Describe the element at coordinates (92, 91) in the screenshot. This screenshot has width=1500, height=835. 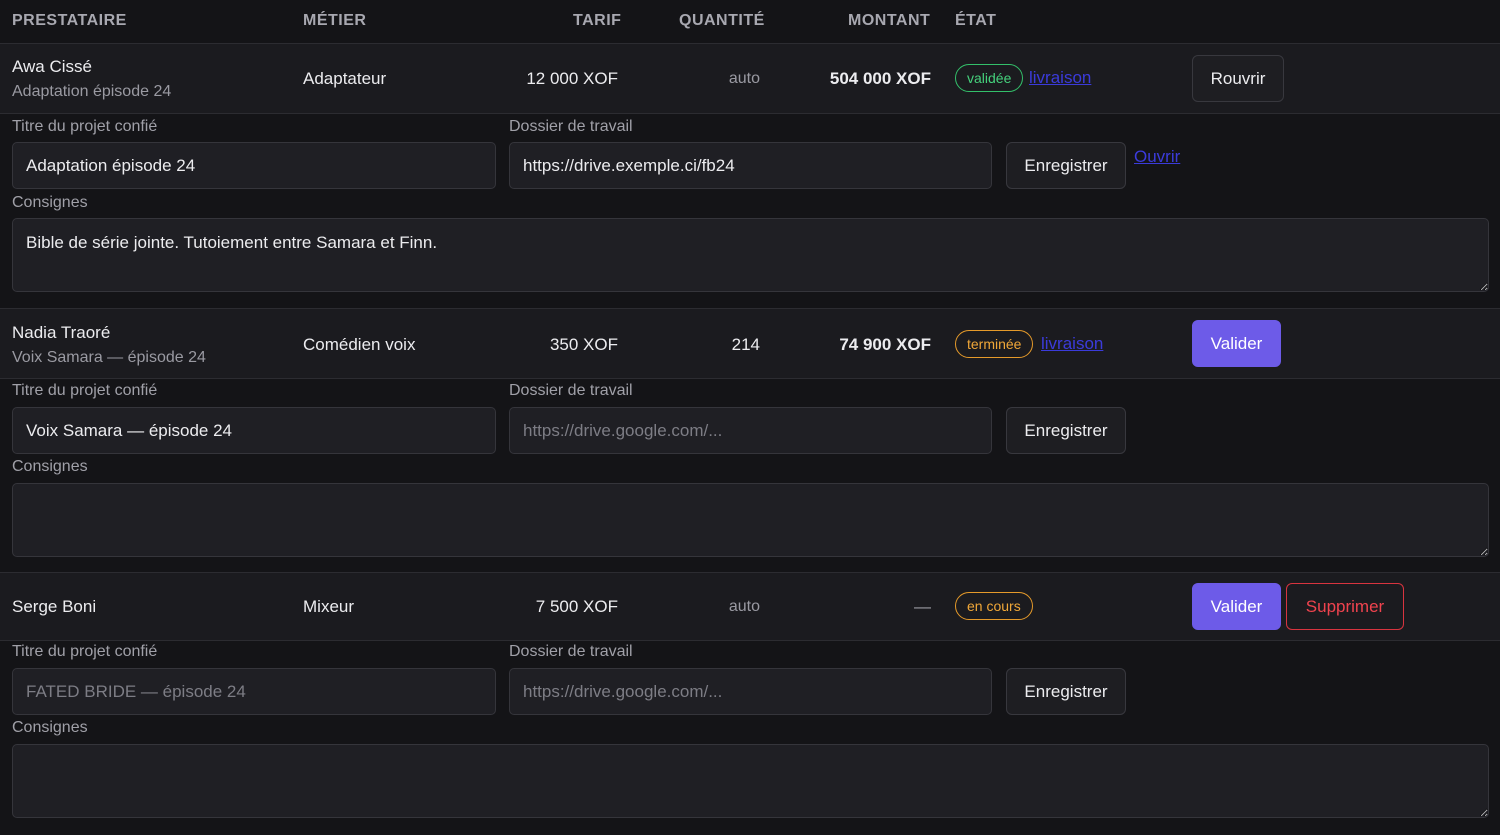
I see `prestataire-subtitle: Adaptation épisode 24` at that location.